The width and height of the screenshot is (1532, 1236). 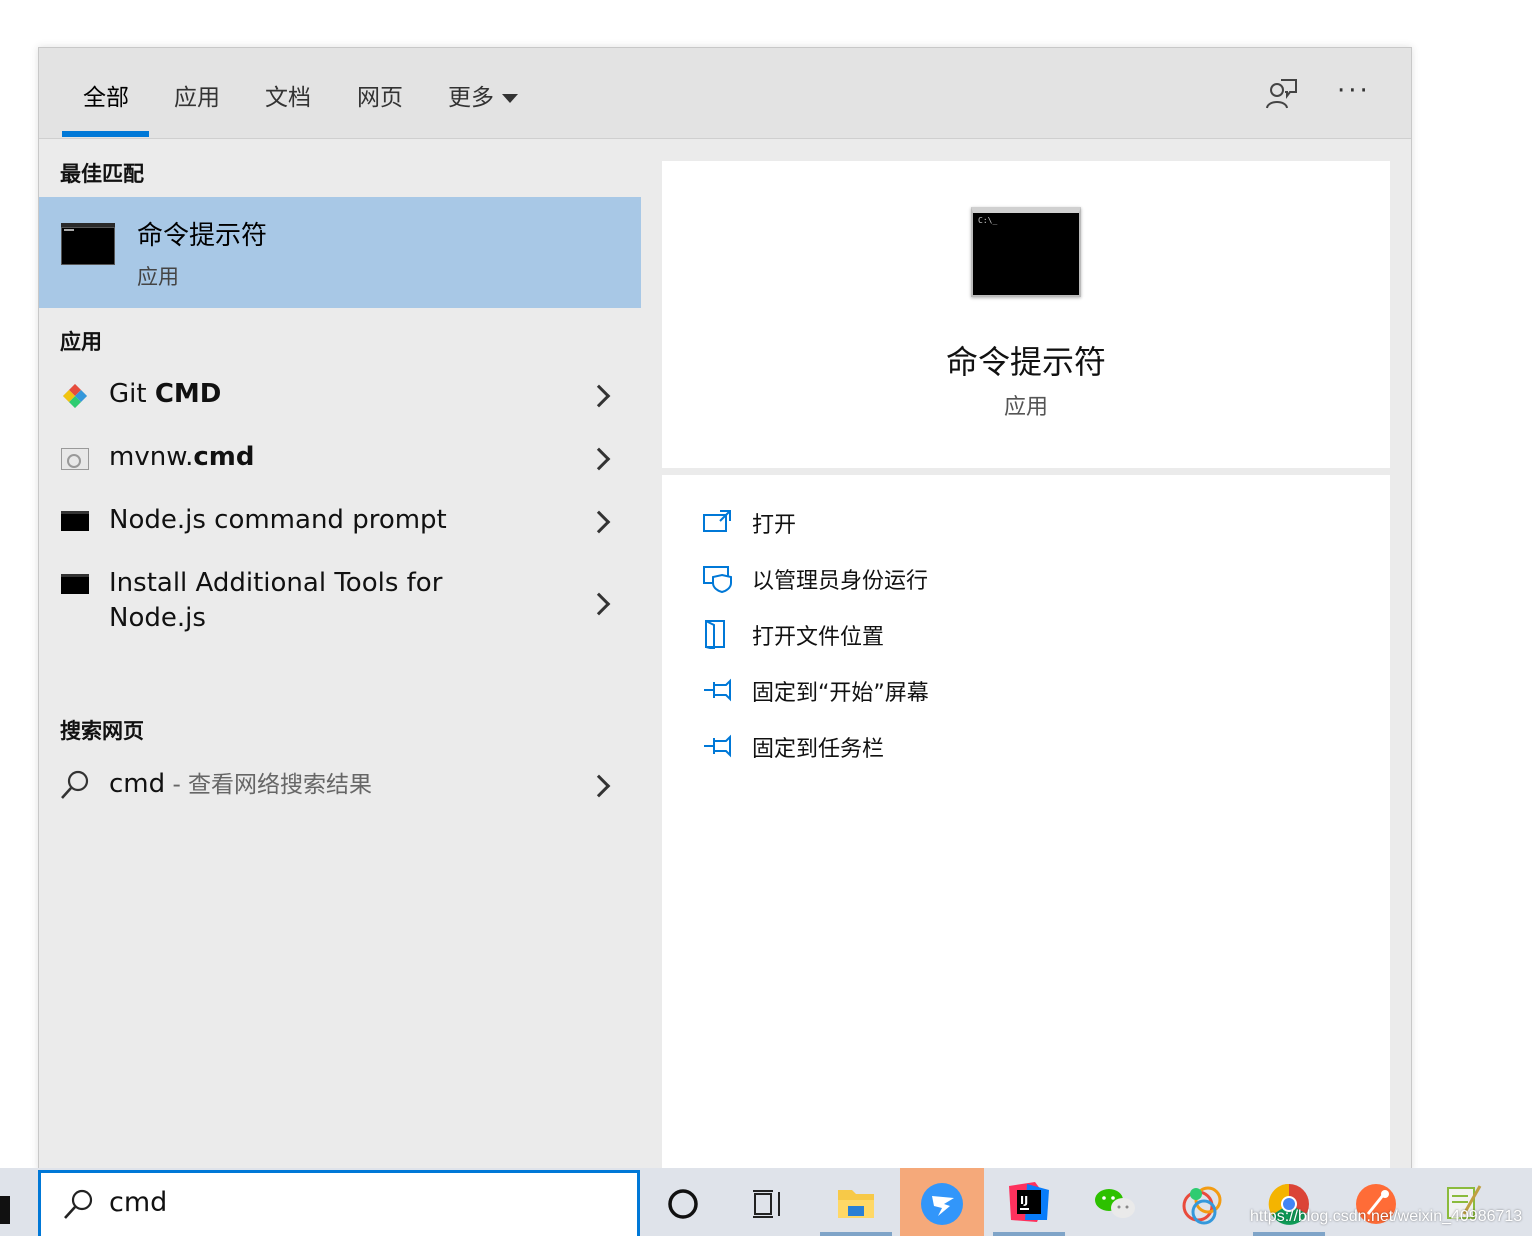 I want to click on action-label: 固定到任务栏, so click(x=818, y=749).